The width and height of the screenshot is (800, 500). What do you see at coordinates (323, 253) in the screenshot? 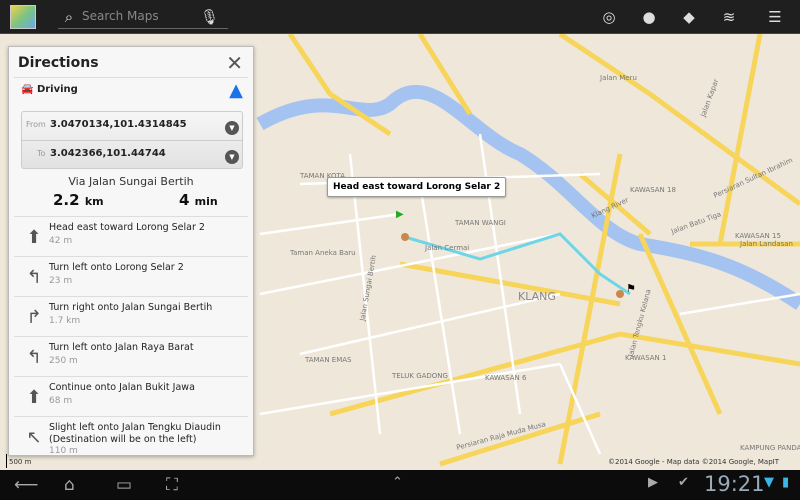
I see `map-label: Taman Aneka Baru` at bounding box center [323, 253].